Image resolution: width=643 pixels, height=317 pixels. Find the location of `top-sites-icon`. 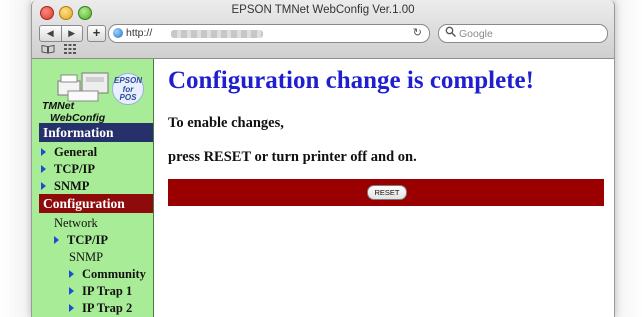

top-sites-icon is located at coordinates (70, 50).